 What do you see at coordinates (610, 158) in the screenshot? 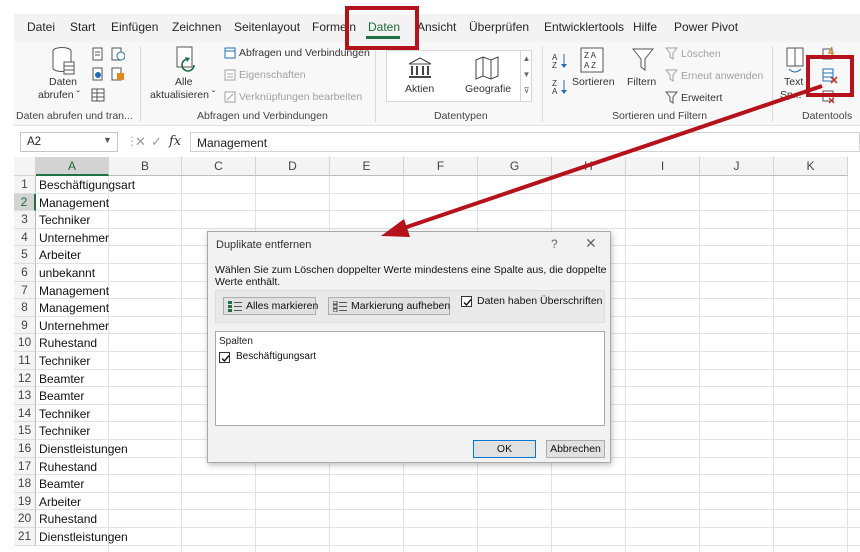
I see `arrow-line` at bounding box center [610, 158].